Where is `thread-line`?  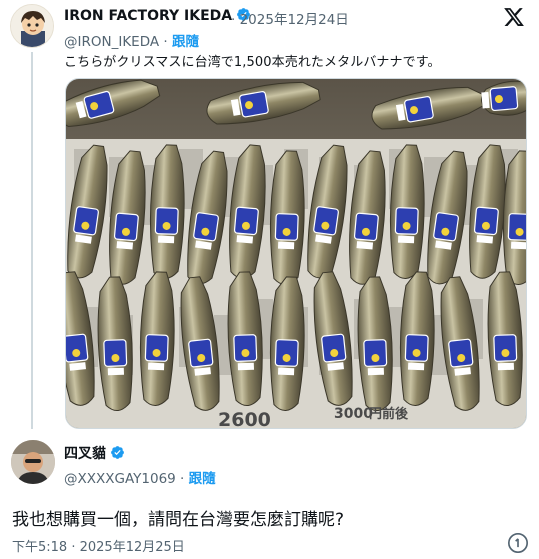
thread-line is located at coordinates (32, 240).